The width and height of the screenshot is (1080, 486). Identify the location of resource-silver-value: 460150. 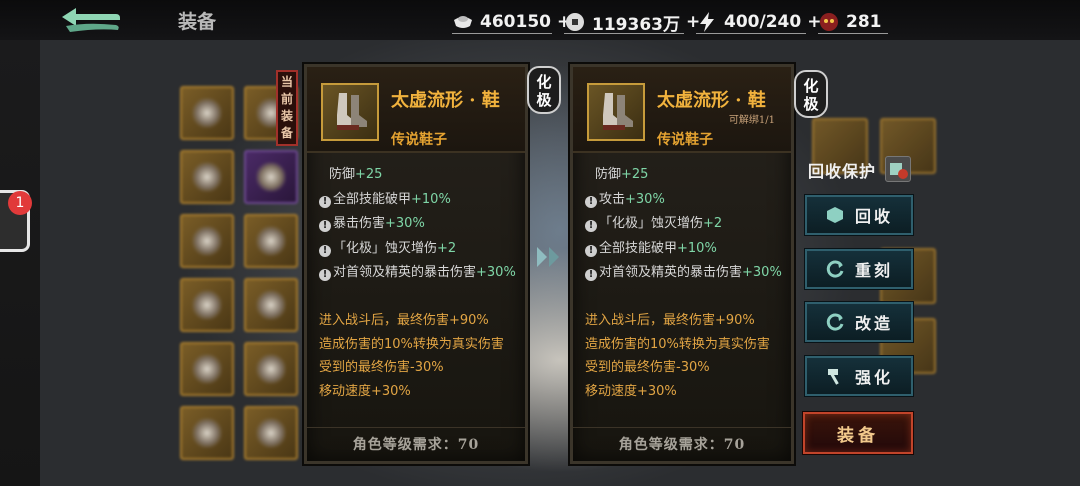
(515, 22).